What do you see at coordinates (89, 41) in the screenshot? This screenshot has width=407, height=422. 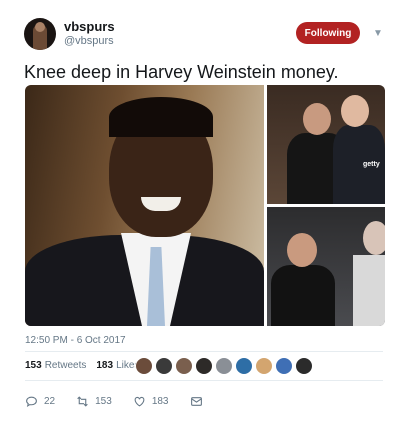 I see `user-handle: @vbspurs` at bounding box center [89, 41].